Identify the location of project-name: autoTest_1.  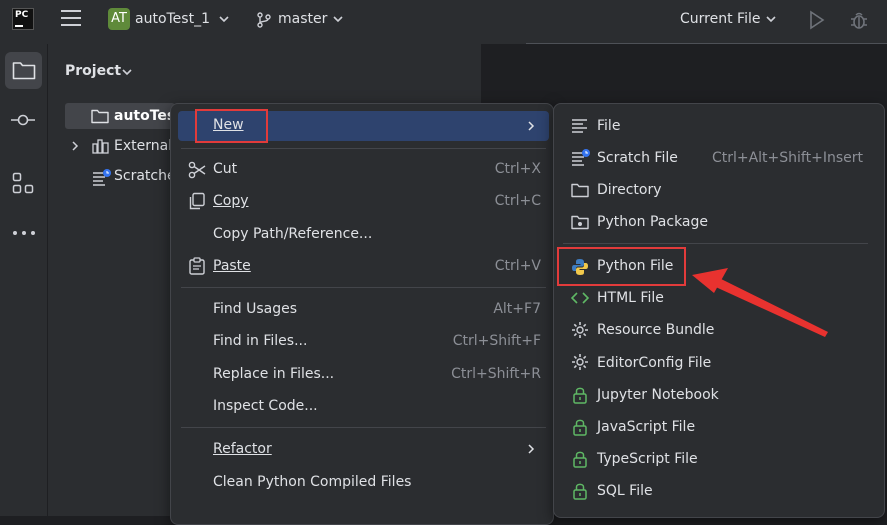
(172, 19).